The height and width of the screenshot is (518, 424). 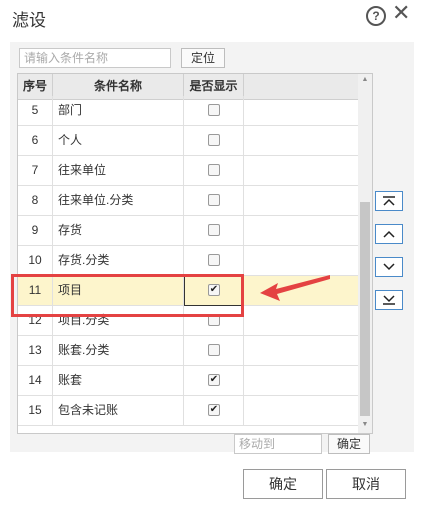 What do you see at coordinates (365, 426) in the screenshot?
I see `scroll-down-arrow-icon: ▼` at bounding box center [365, 426].